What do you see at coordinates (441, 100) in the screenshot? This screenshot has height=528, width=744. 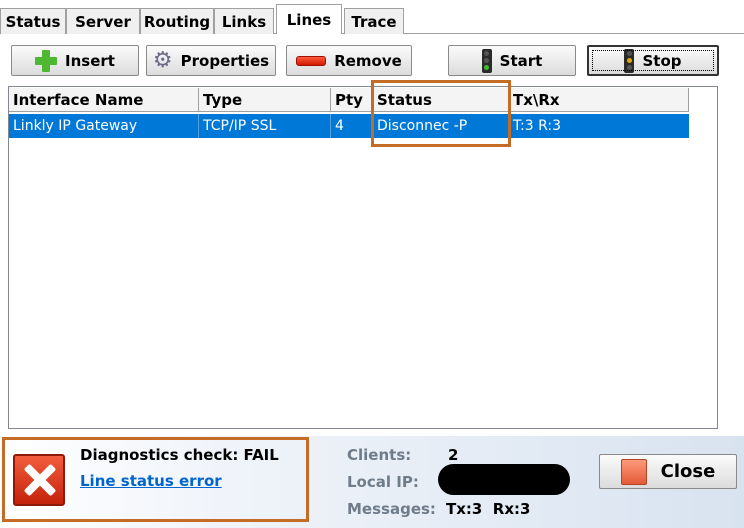 I see `column-header-status: Status` at bounding box center [441, 100].